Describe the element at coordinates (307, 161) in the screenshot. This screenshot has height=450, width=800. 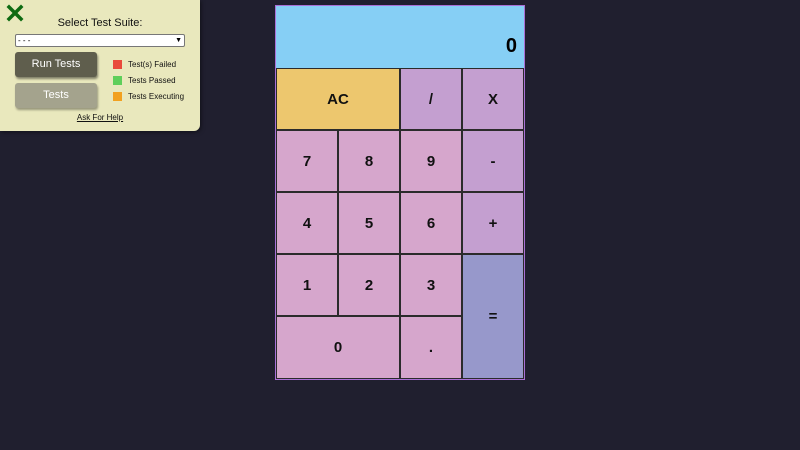
I see `seven-button: 7` at that location.